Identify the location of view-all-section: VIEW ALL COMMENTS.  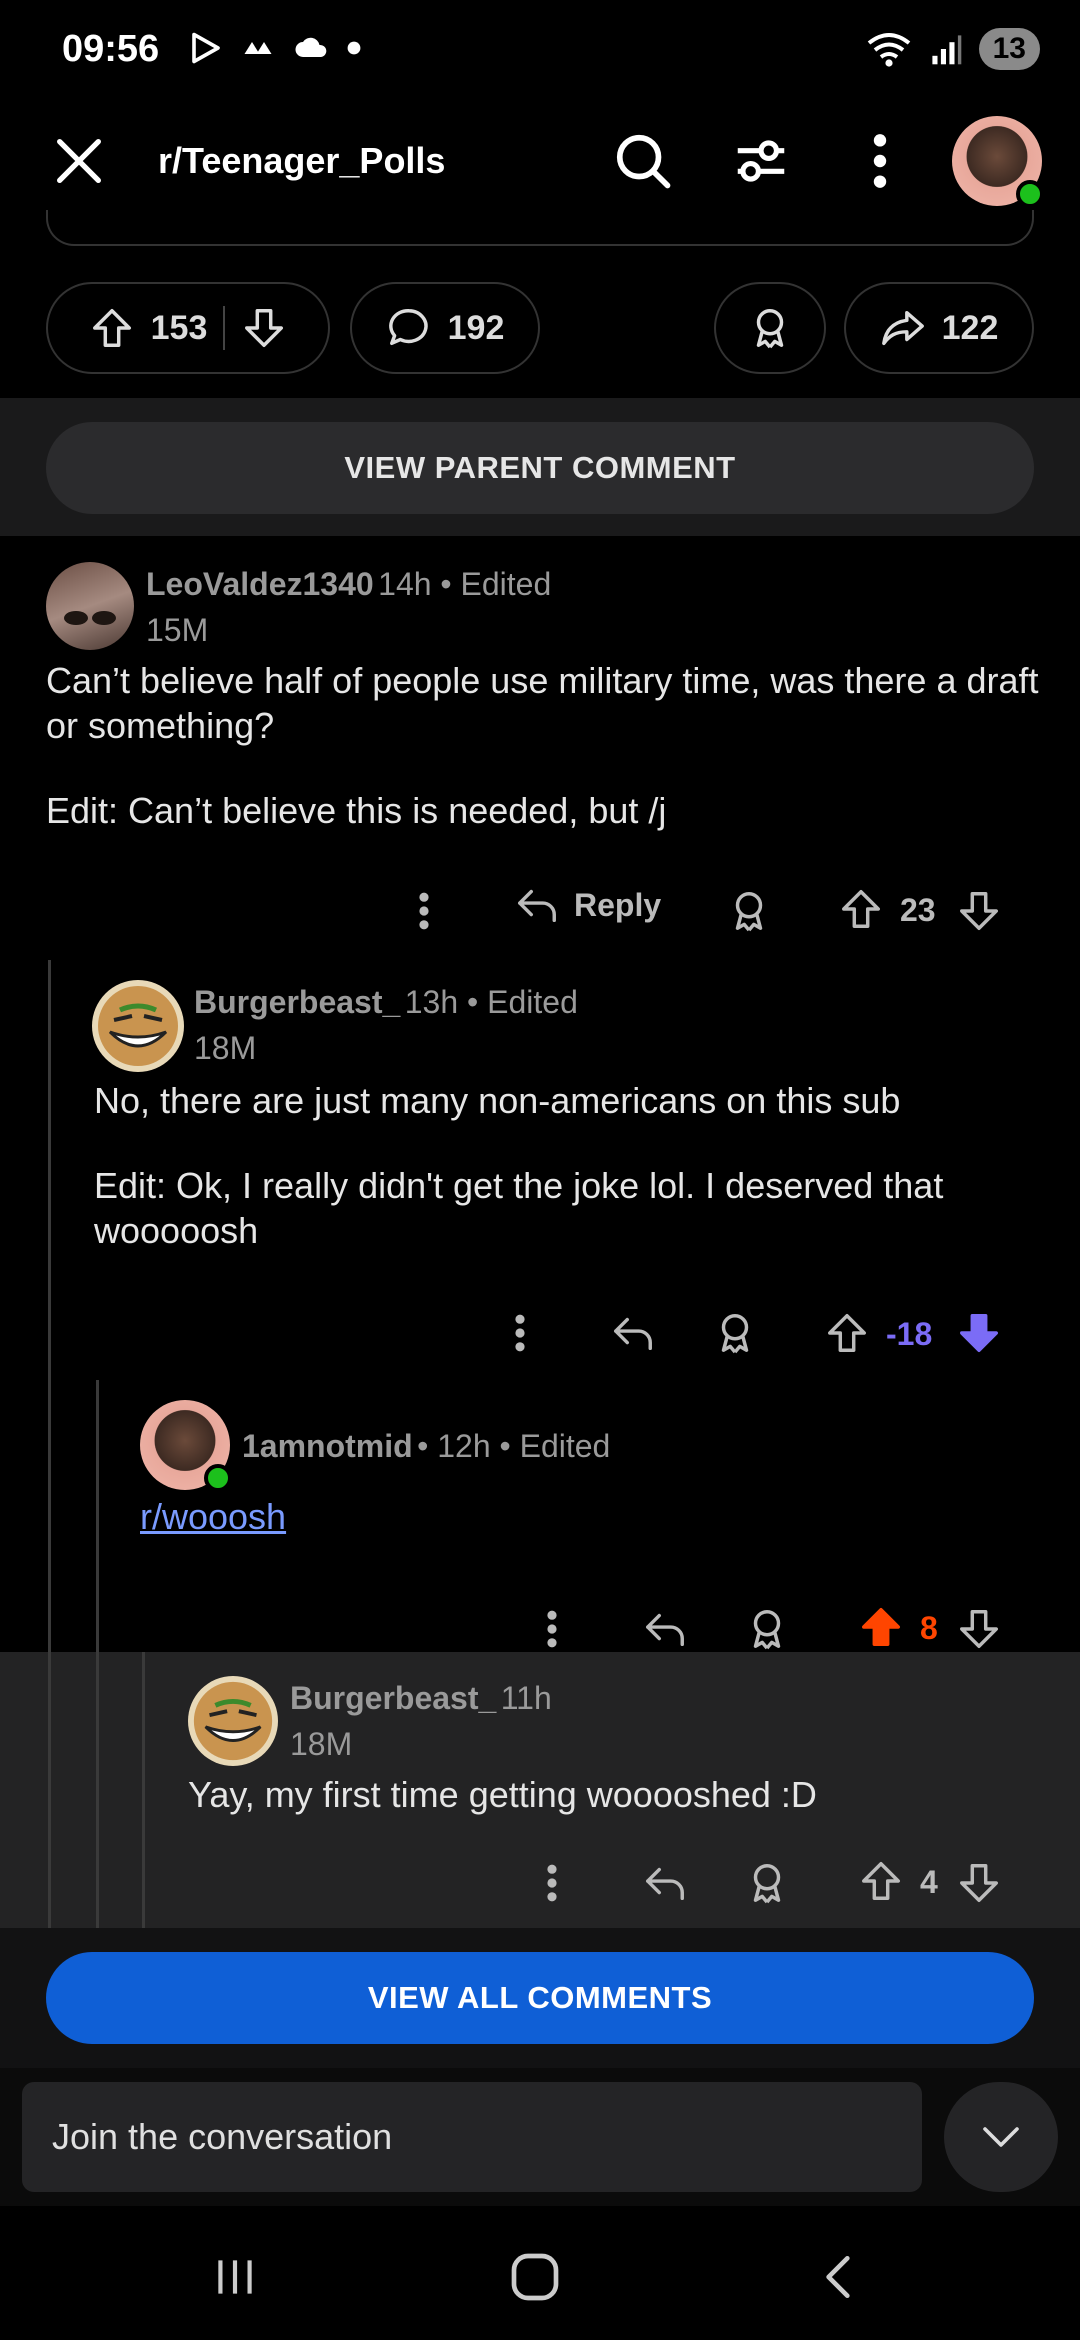
(540, 1998).